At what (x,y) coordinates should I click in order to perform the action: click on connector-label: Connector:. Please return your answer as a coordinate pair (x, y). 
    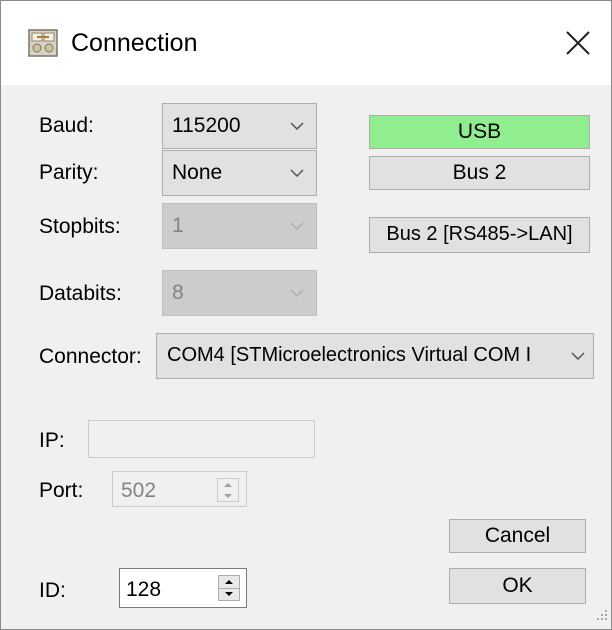
    Looking at the image, I should click on (90, 356).